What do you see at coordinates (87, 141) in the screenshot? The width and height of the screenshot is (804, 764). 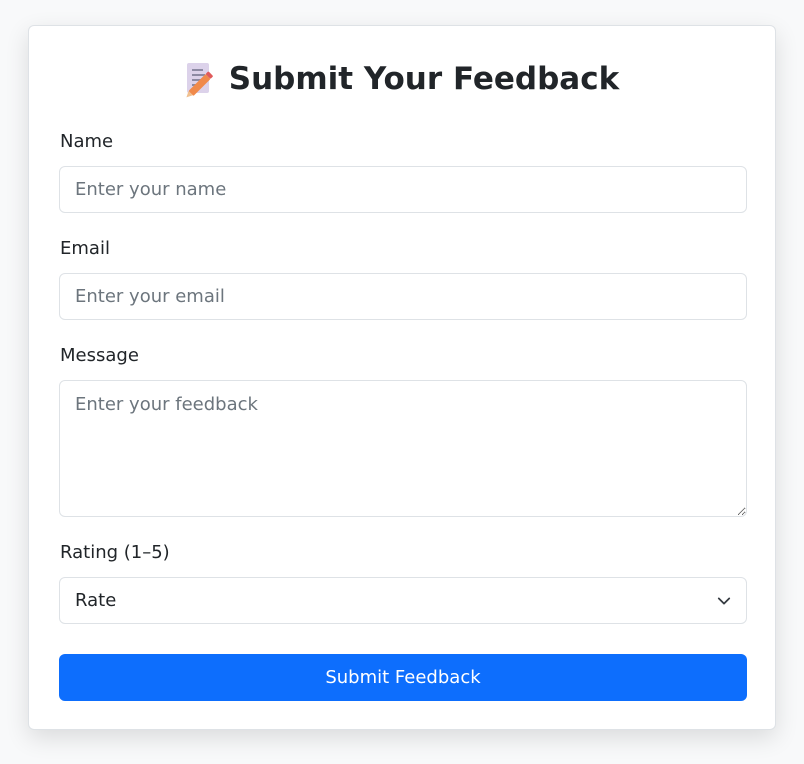 I see `name-label: Name` at bounding box center [87, 141].